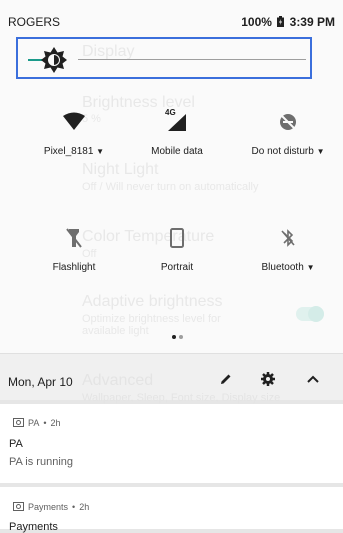 The height and width of the screenshot is (533, 343). I want to click on wifi-icon, so click(74, 122).